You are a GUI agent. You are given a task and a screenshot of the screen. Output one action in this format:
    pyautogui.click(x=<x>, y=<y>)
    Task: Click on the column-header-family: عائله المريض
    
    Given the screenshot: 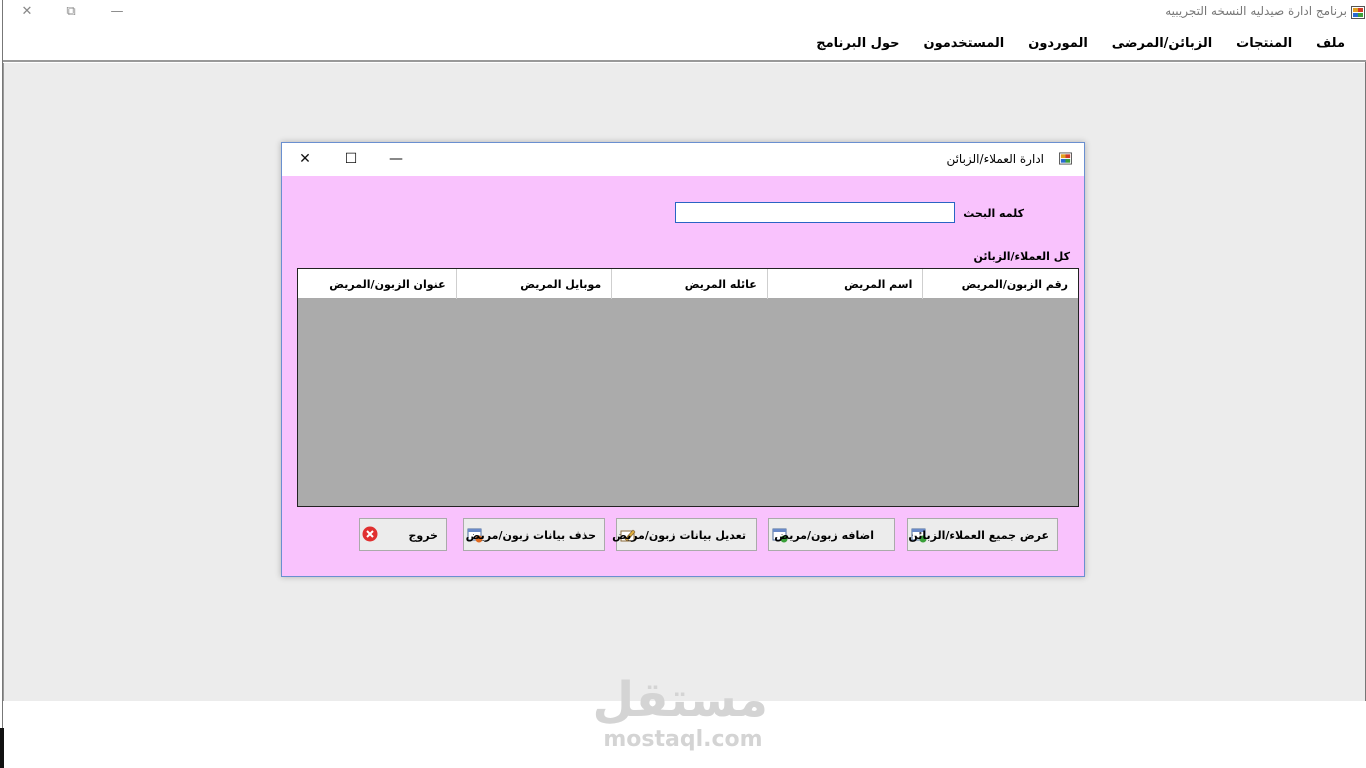 What is the action you would take?
    pyautogui.click(x=689, y=284)
    